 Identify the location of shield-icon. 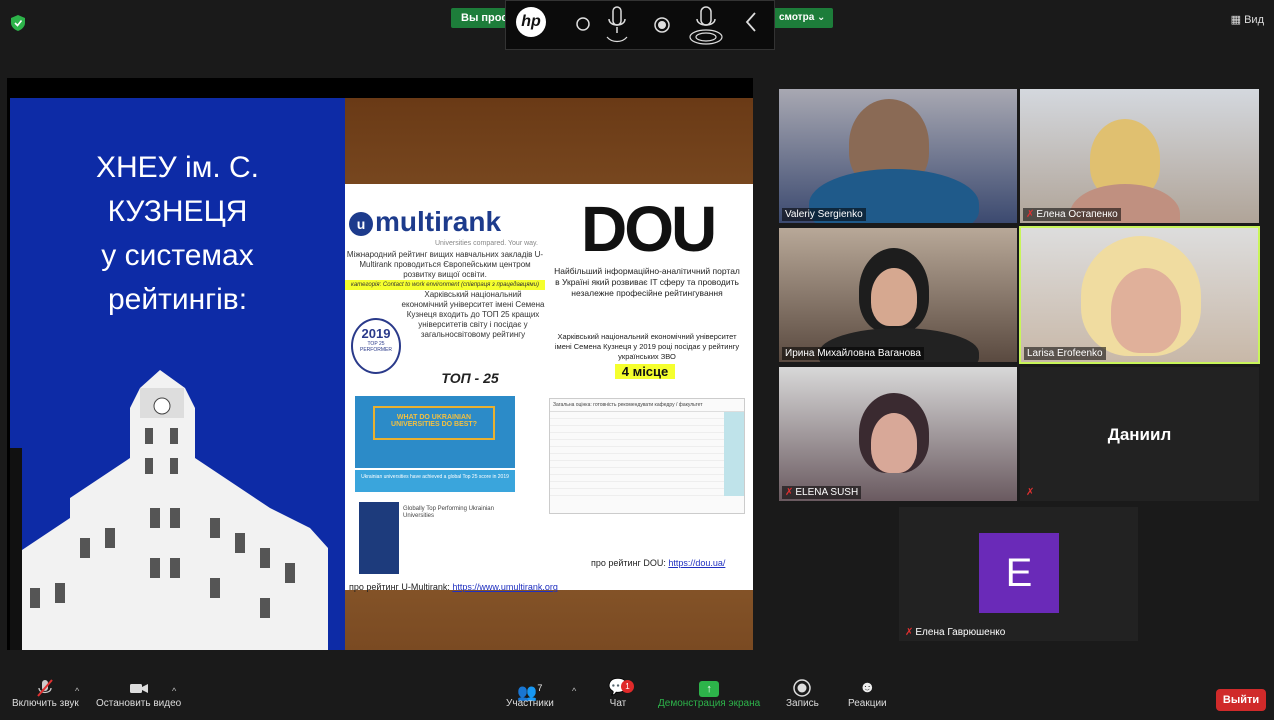
(18, 23).